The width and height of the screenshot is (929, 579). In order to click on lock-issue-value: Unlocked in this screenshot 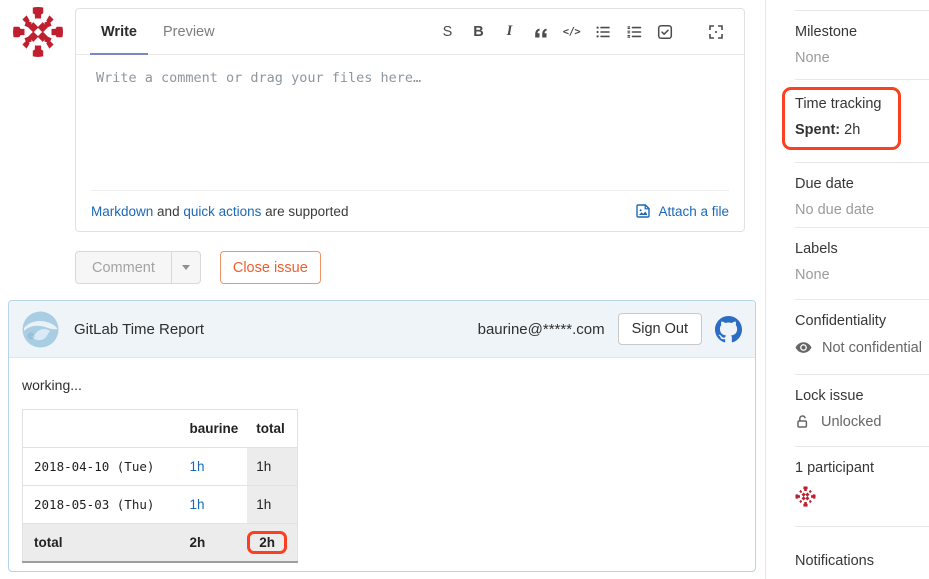, I will do `click(851, 422)`.